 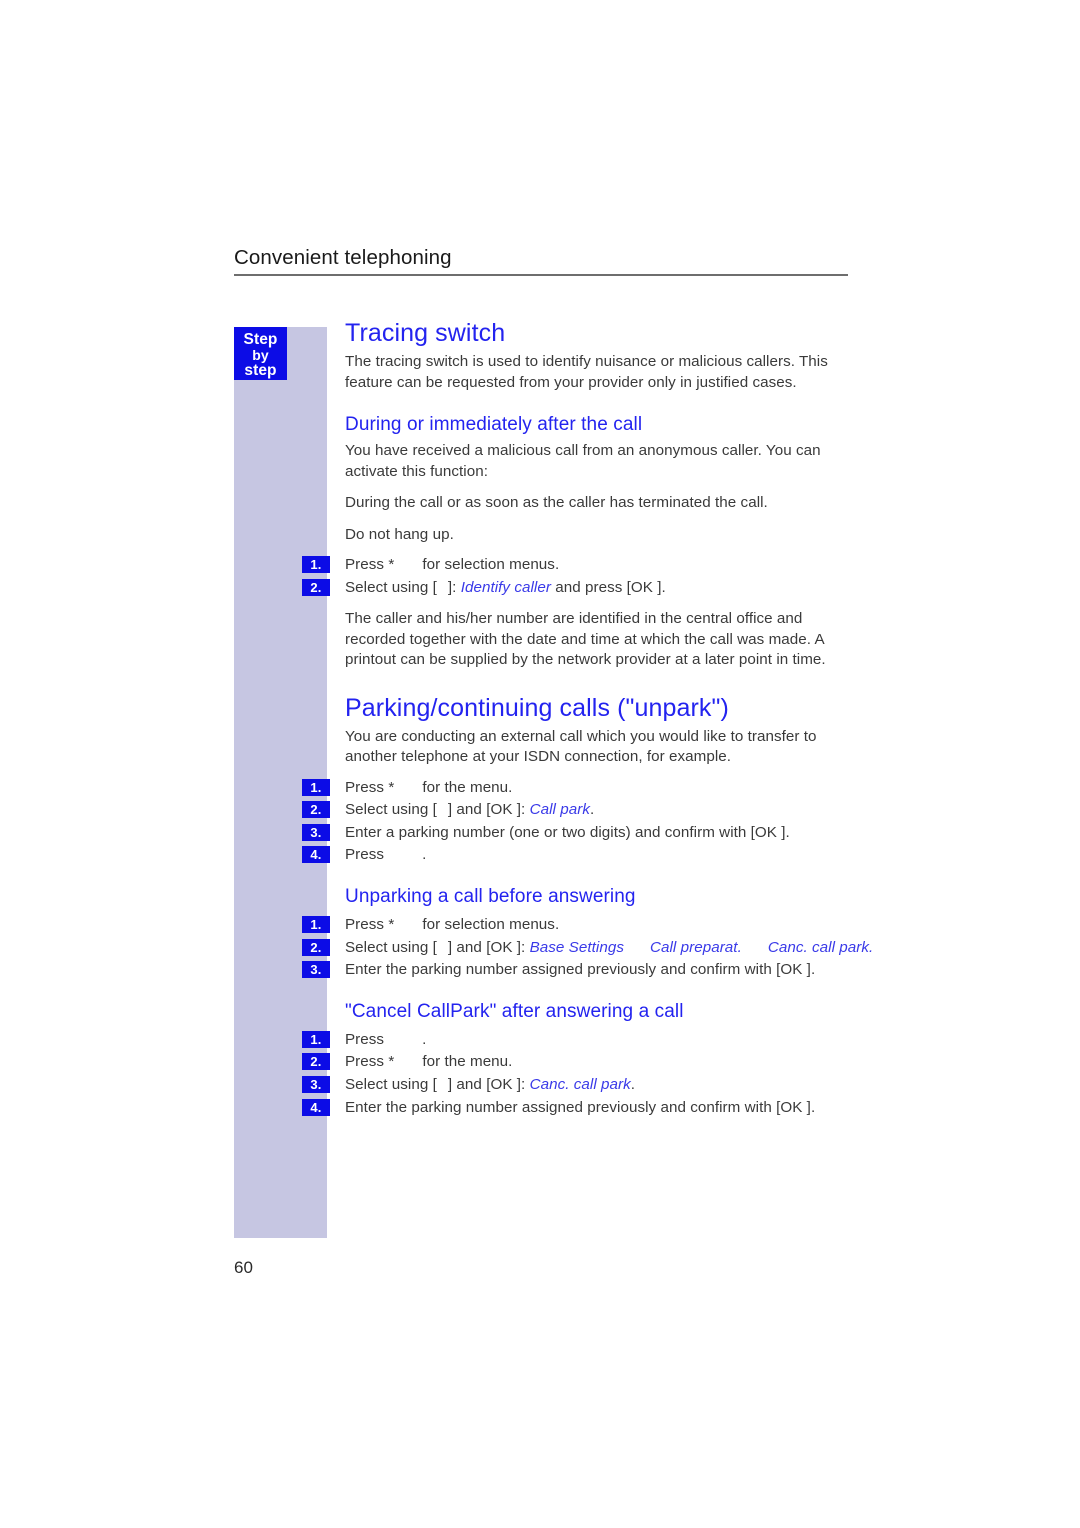 I want to click on step-badge-line-2: by, so click(x=260, y=354).